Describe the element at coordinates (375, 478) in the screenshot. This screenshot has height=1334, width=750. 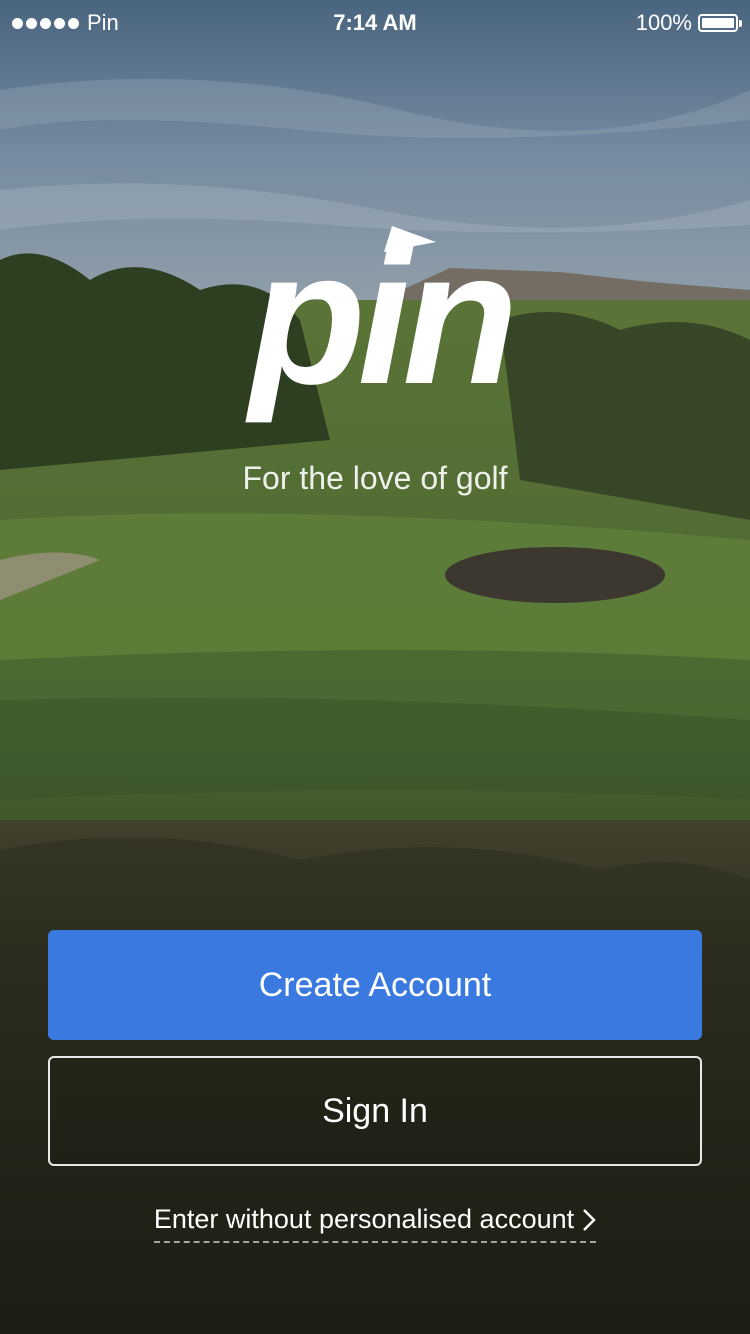
I see `tagline: For the love of golf` at that location.